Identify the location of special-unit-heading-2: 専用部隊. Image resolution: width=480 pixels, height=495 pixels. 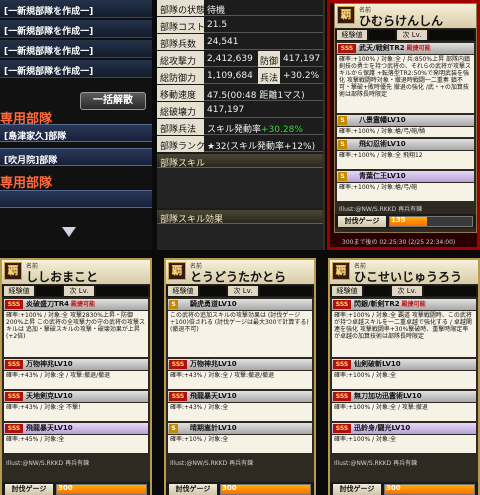
(26, 183).